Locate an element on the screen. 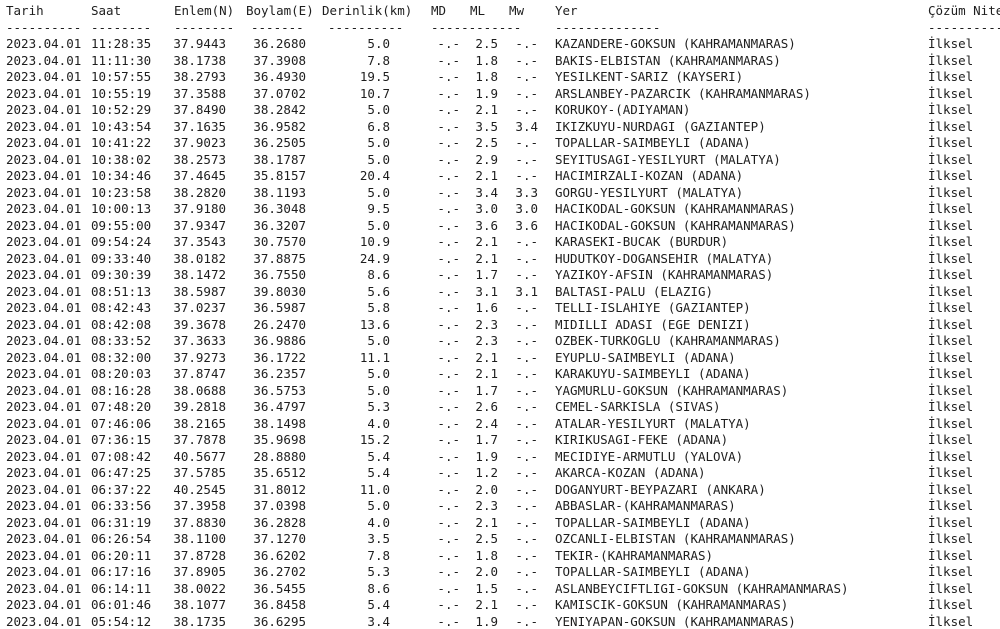 This screenshot has height=629, width=1000. cell-place: KARAKUYU-SAIMBEYLI (ADANA) is located at coordinates (653, 373).